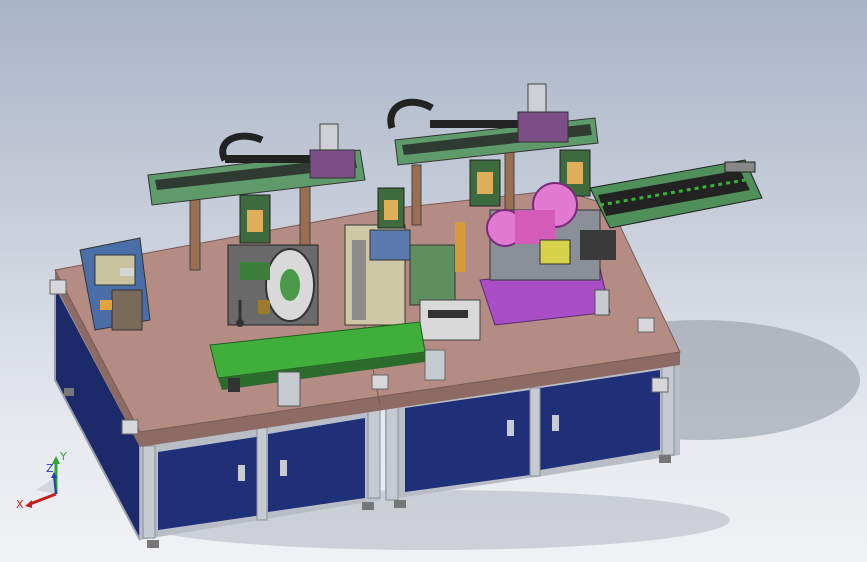 The width and height of the screenshot is (867, 562). Describe the element at coordinates (676, 194) in the screenshot. I see `outfeed-conveyor` at that location.